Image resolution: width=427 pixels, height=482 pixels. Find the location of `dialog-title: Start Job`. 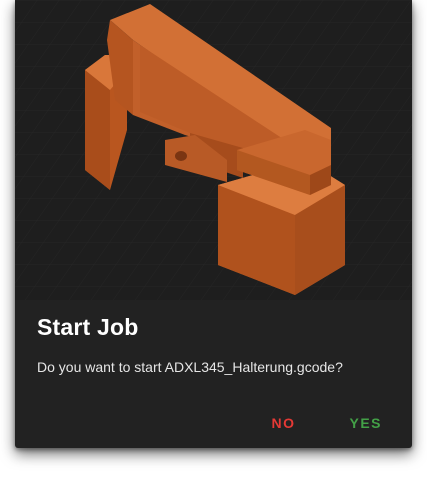

dialog-title: Start Job is located at coordinates (88, 327).